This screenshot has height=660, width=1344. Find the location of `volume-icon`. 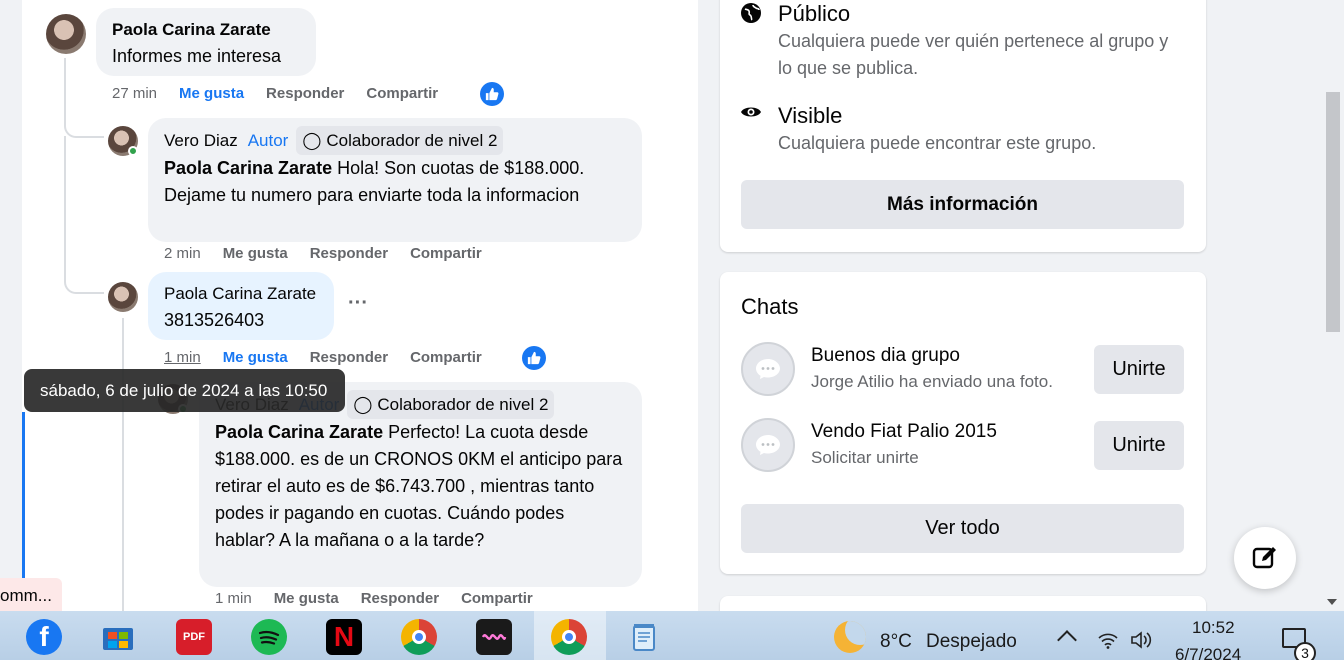

volume-icon is located at coordinates (1142, 642).